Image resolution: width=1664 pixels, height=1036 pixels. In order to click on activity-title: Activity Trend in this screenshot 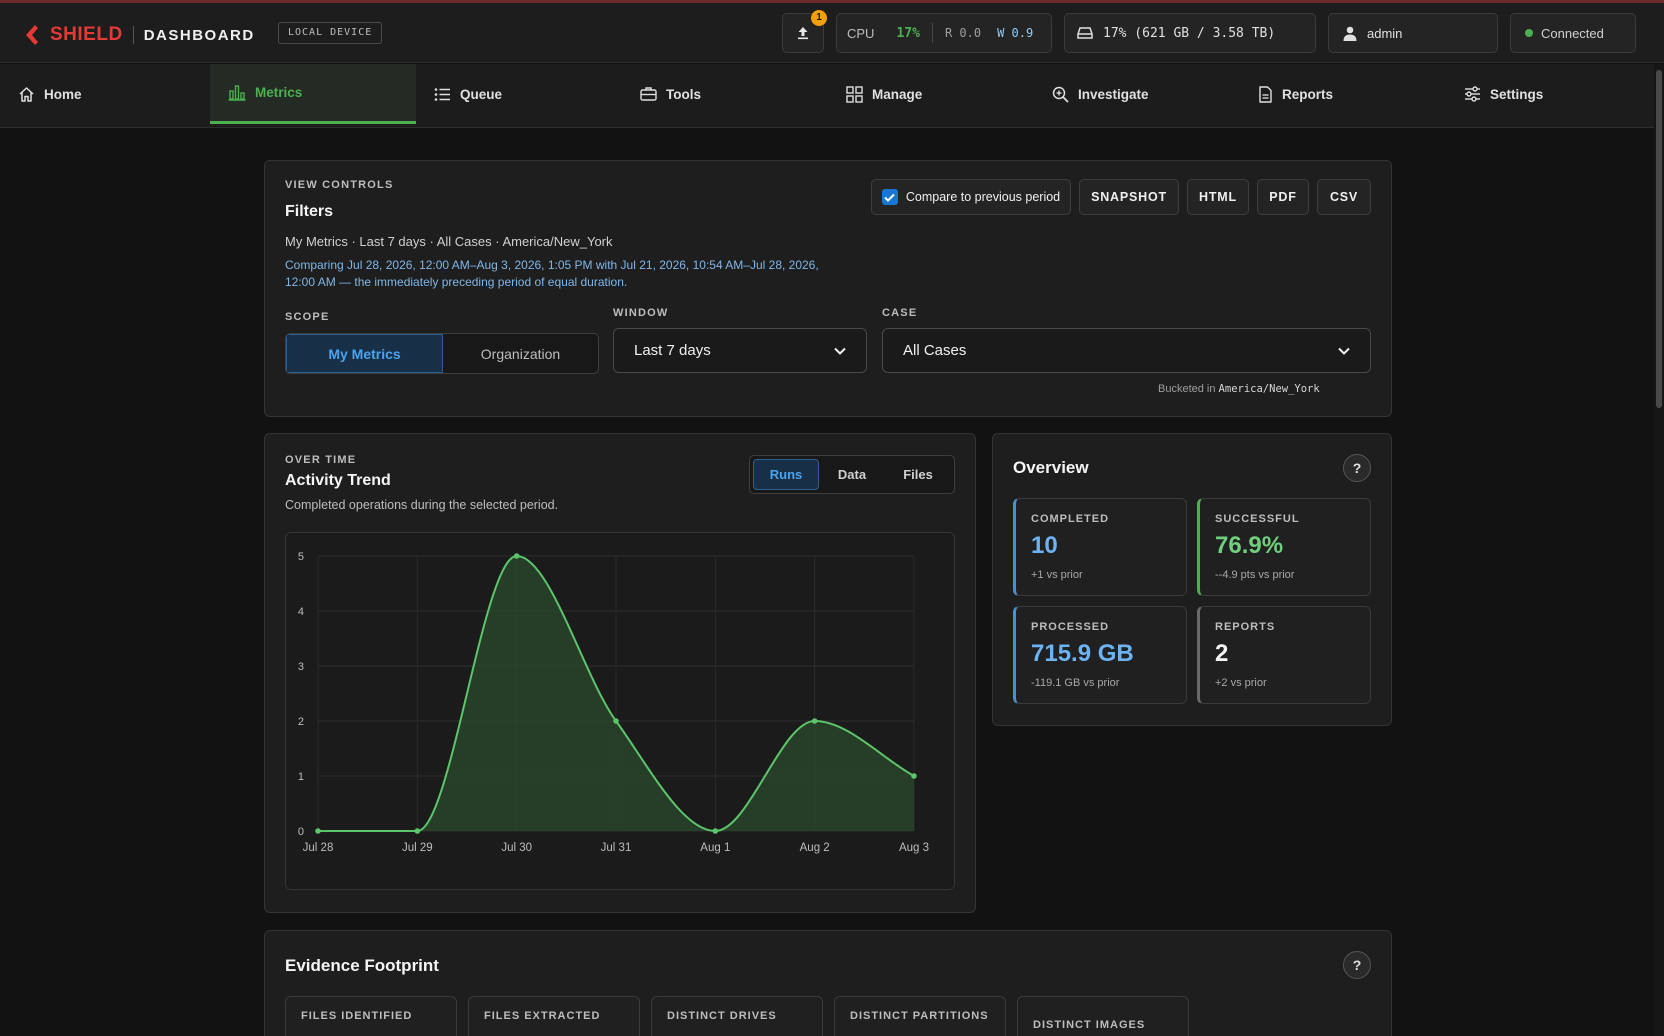, I will do `click(338, 480)`.